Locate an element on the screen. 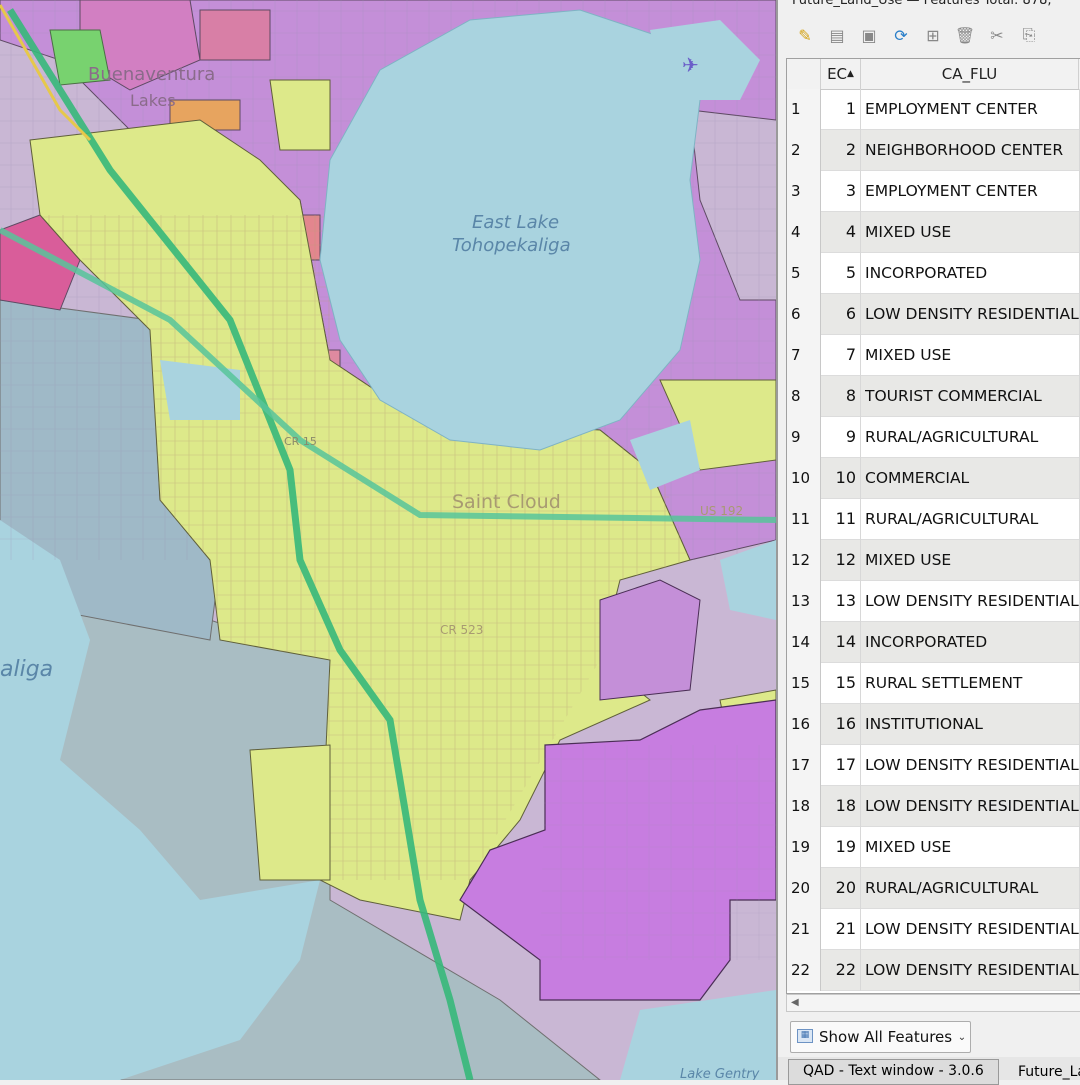 The width and height of the screenshot is (1080, 1085). cell-ec: 6 is located at coordinates (841, 314).